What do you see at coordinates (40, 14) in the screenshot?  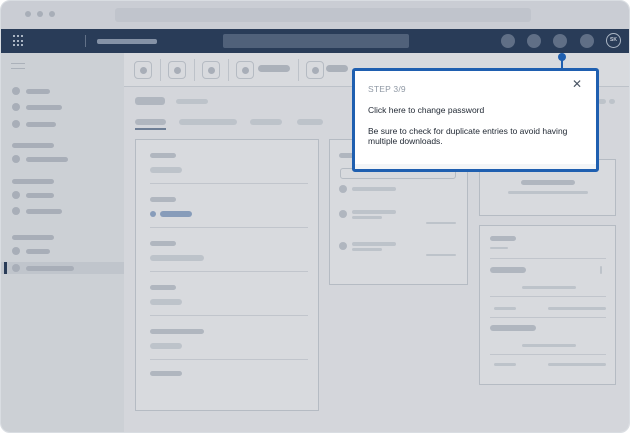 I see `window-dot-minimize` at bounding box center [40, 14].